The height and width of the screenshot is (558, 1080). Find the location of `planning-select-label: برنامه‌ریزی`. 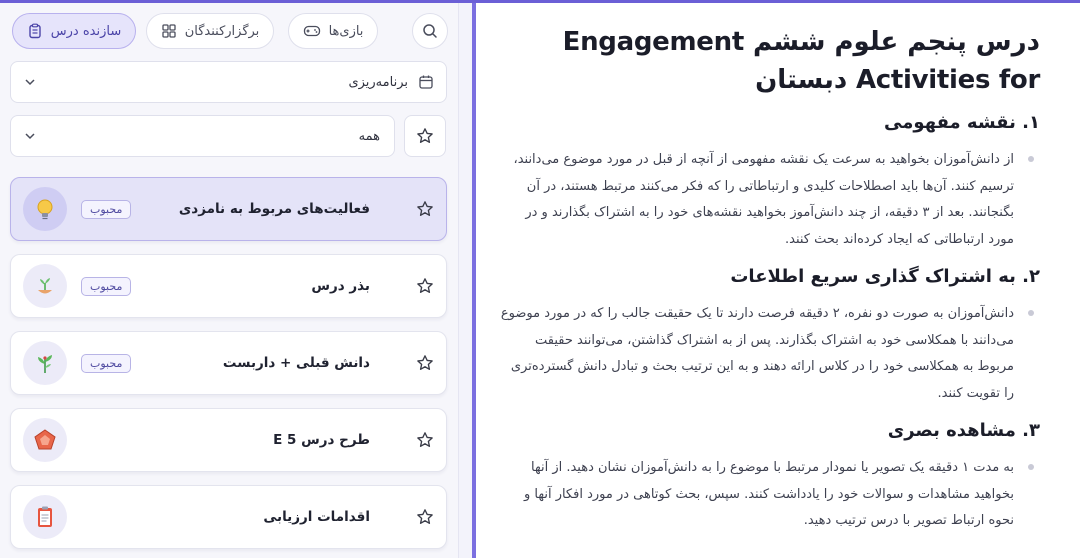

planning-select-label: برنامه‌ریزی is located at coordinates (378, 82).